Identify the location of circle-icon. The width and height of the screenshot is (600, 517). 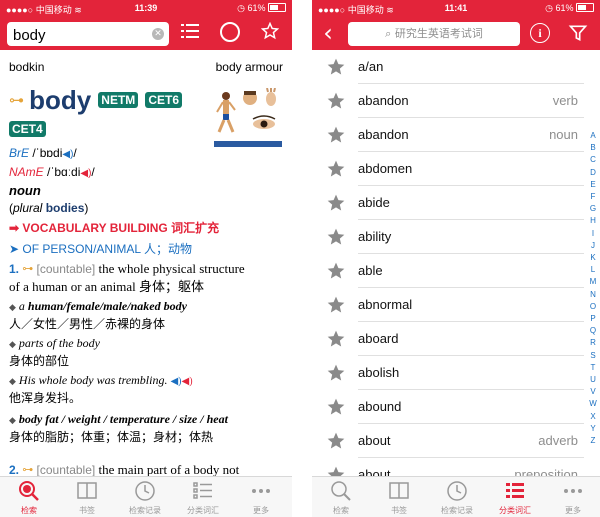
(230, 34).